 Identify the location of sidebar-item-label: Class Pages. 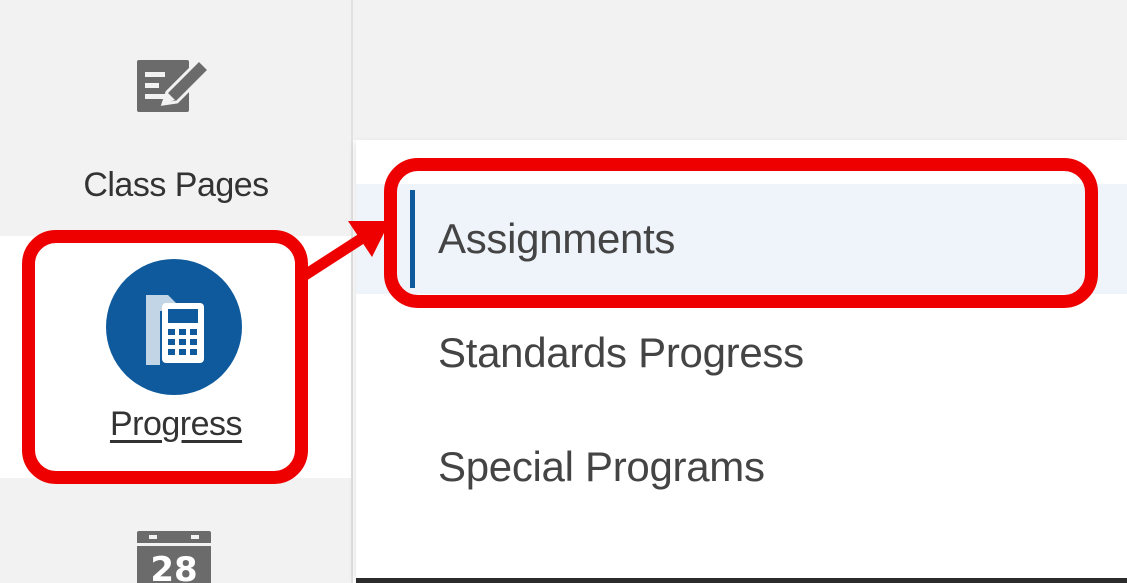
(176, 185).